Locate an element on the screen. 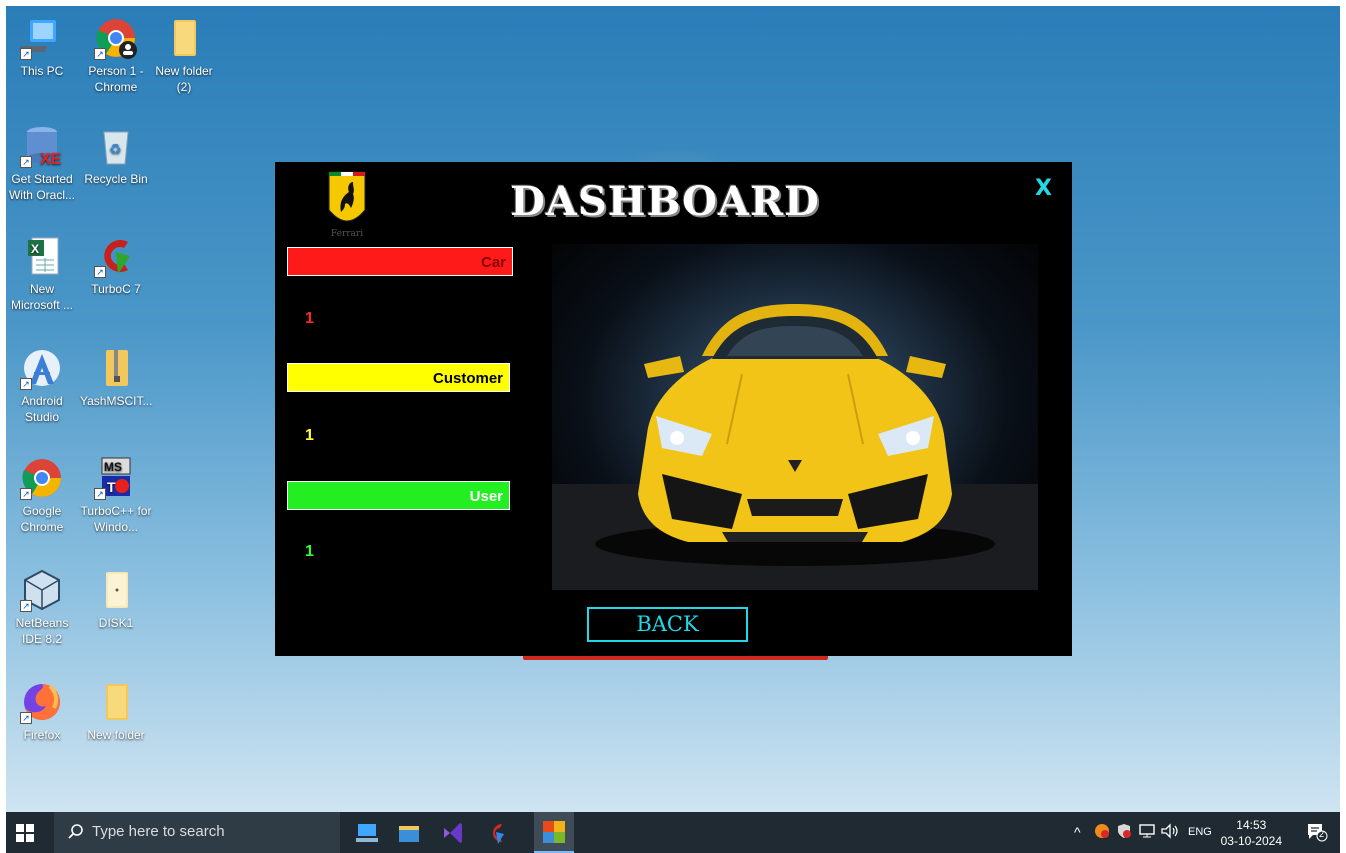 The height and width of the screenshot is (853, 1346). network-icon is located at coordinates (1147, 832).